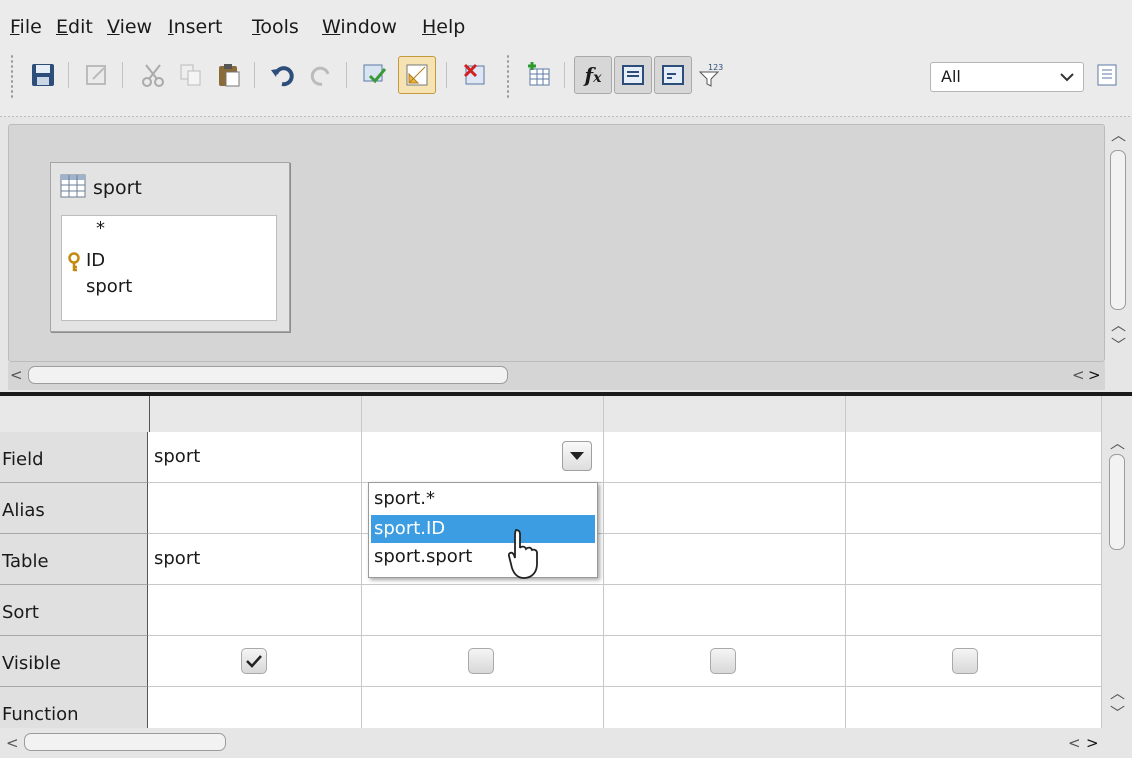 This screenshot has height=758, width=1132. I want to click on filter-funnel-icon: 123, so click(710, 75).